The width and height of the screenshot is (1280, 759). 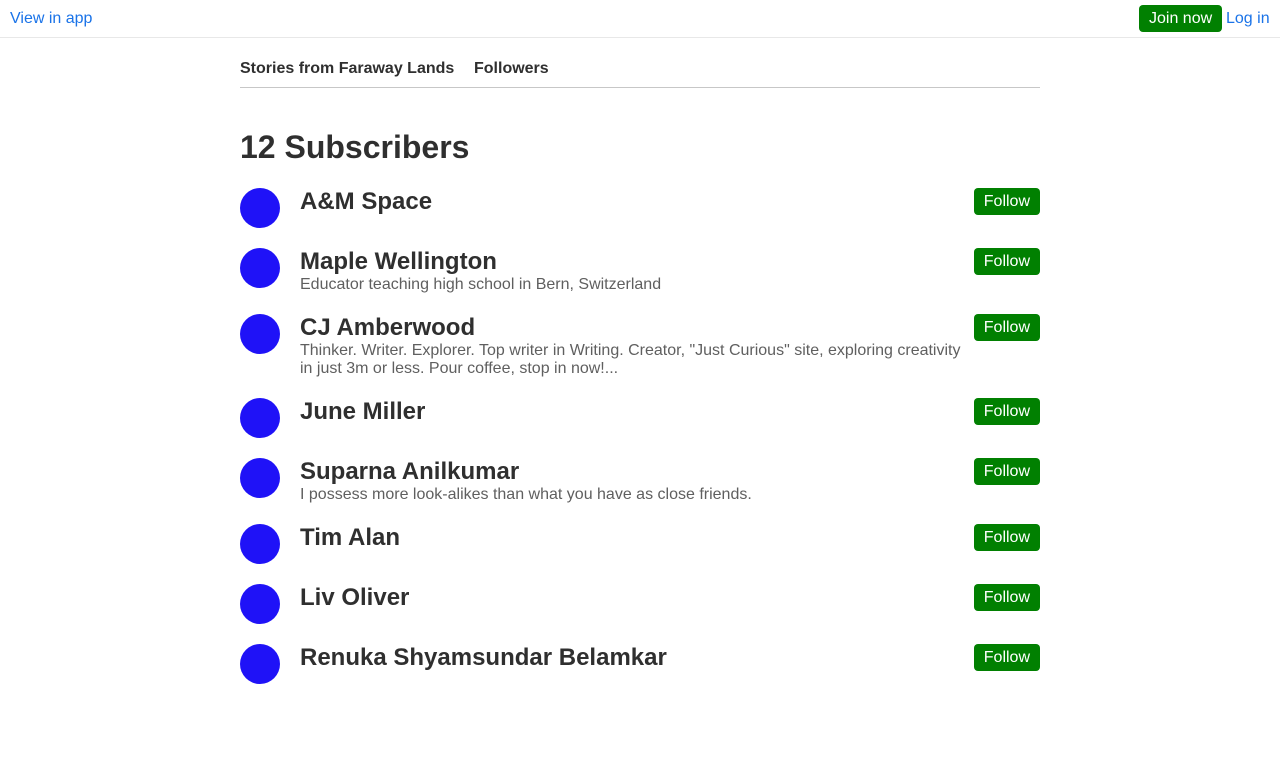 I want to click on join-now-button: Join now, so click(x=1181, y=18).